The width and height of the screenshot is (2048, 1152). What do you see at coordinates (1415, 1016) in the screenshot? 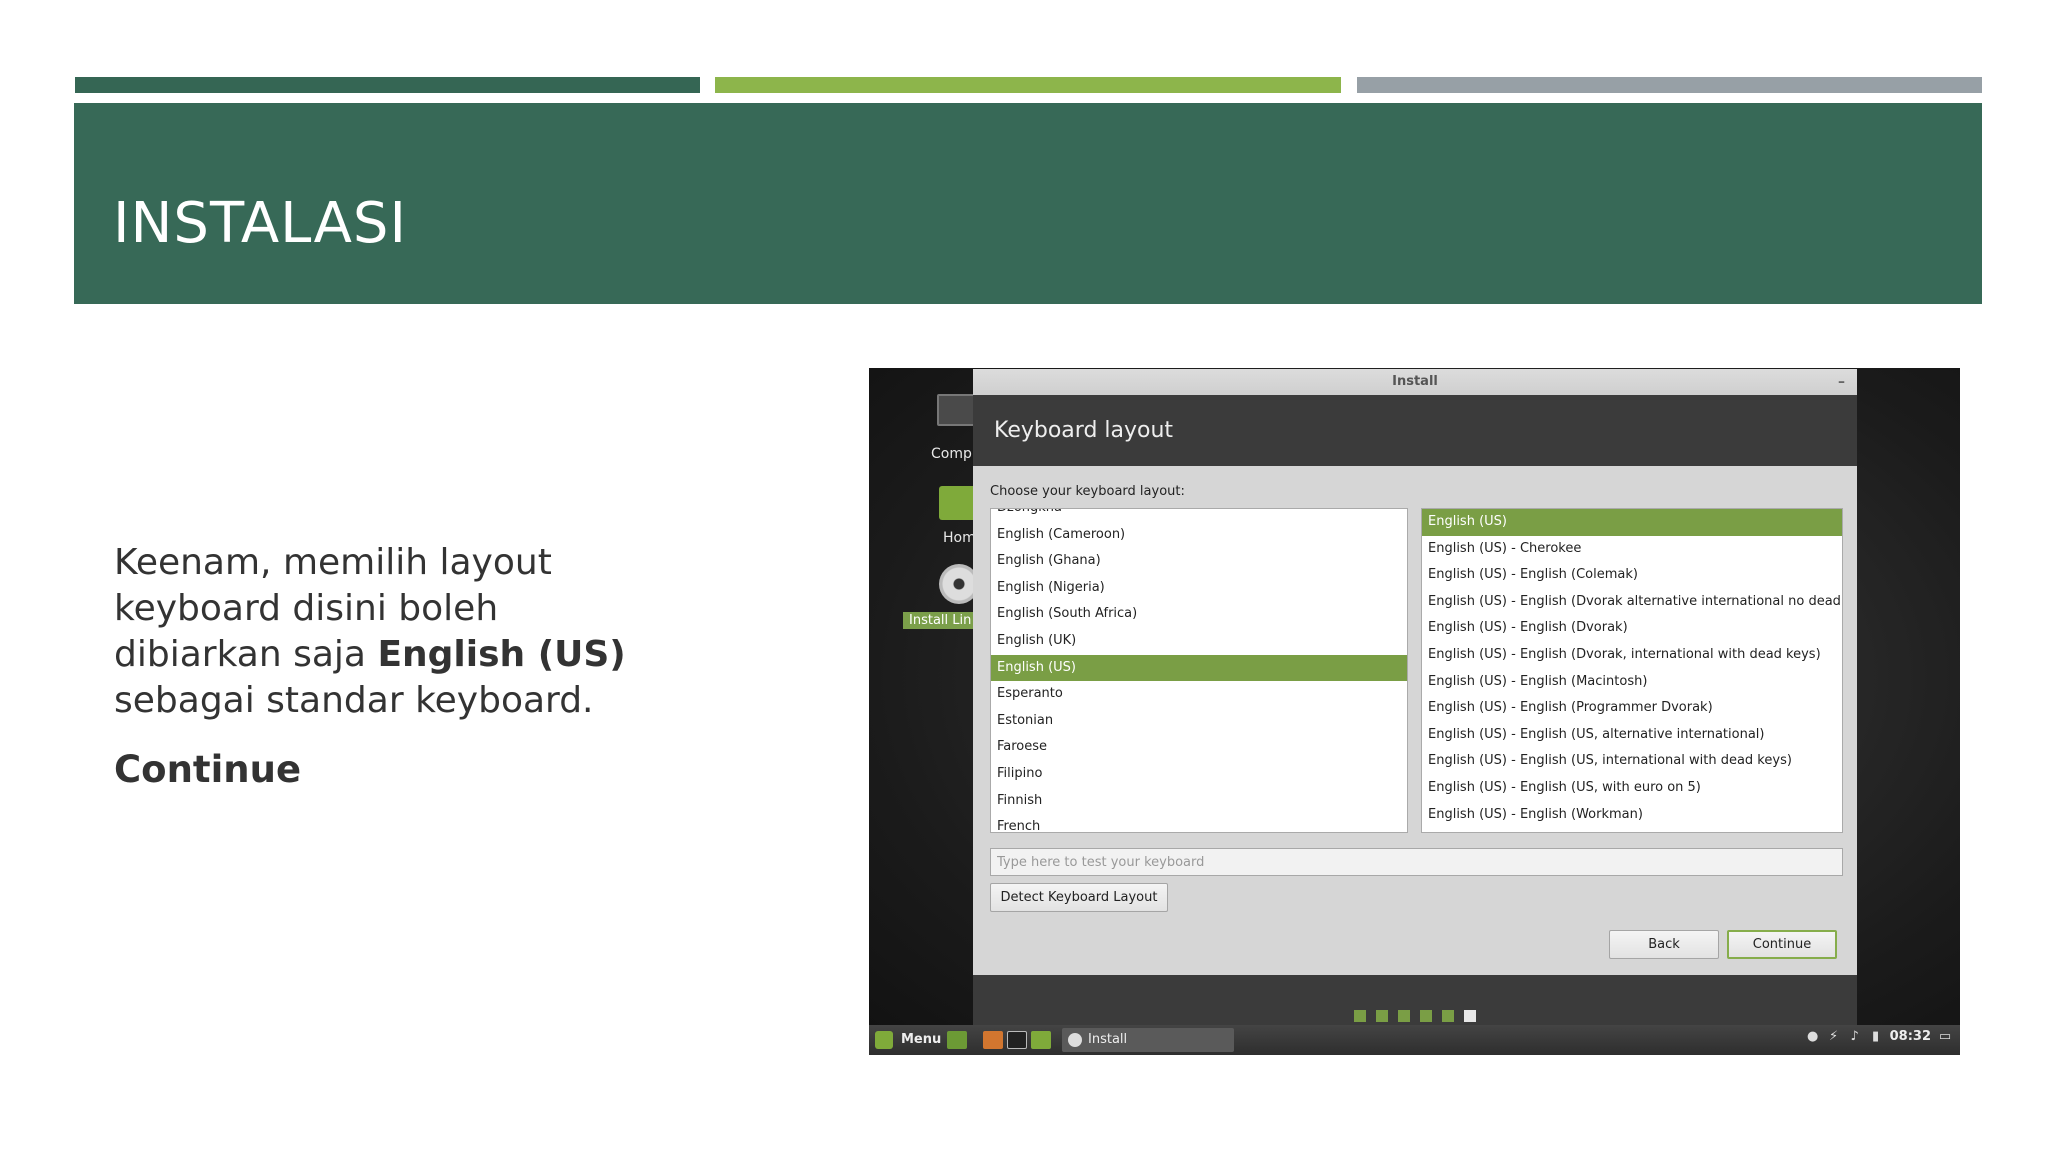
I see `progress-dots` at bounding box center [1415, 1016].